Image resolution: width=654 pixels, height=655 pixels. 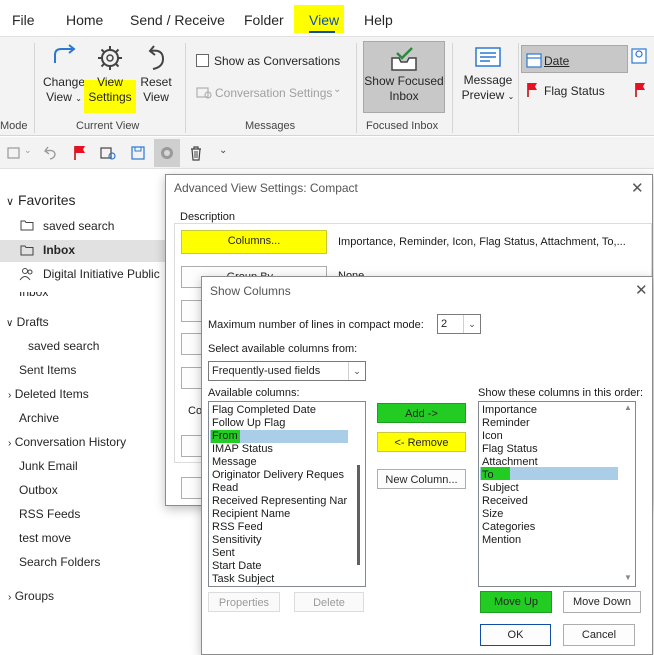 What do you see at coordinates (59, 562) in the screenshot?
I see `nav-search-folders: Search Folders` at bounding box center [59, 562].